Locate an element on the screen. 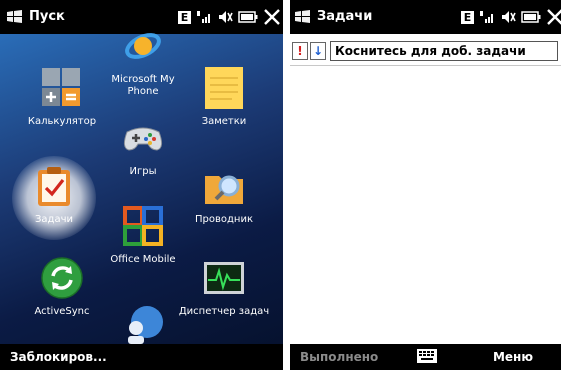 This screenshot has height=370, width=561. window-title: Задачи is located at coordinates (345, 16).